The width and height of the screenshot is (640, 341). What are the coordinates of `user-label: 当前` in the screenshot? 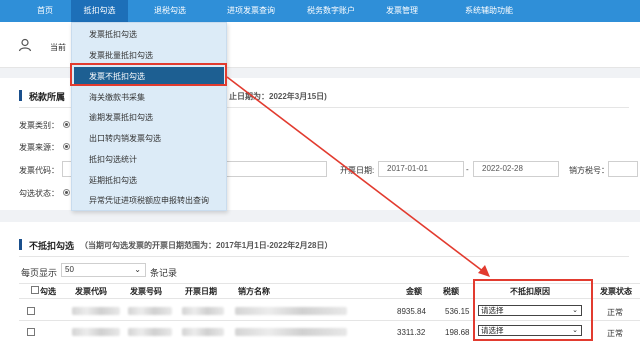 It's located at (58, 47).